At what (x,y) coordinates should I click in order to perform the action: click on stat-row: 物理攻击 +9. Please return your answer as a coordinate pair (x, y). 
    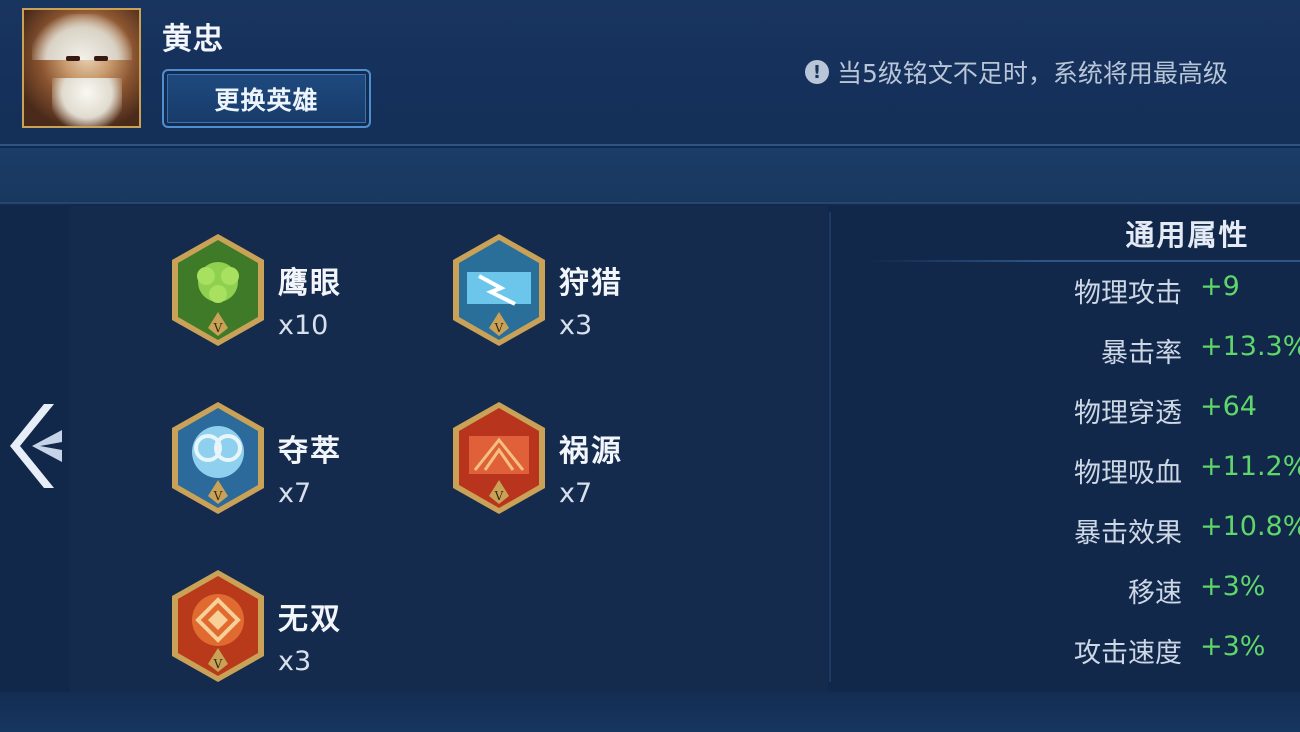
    Looking at the image, I should click on (1150, 291).